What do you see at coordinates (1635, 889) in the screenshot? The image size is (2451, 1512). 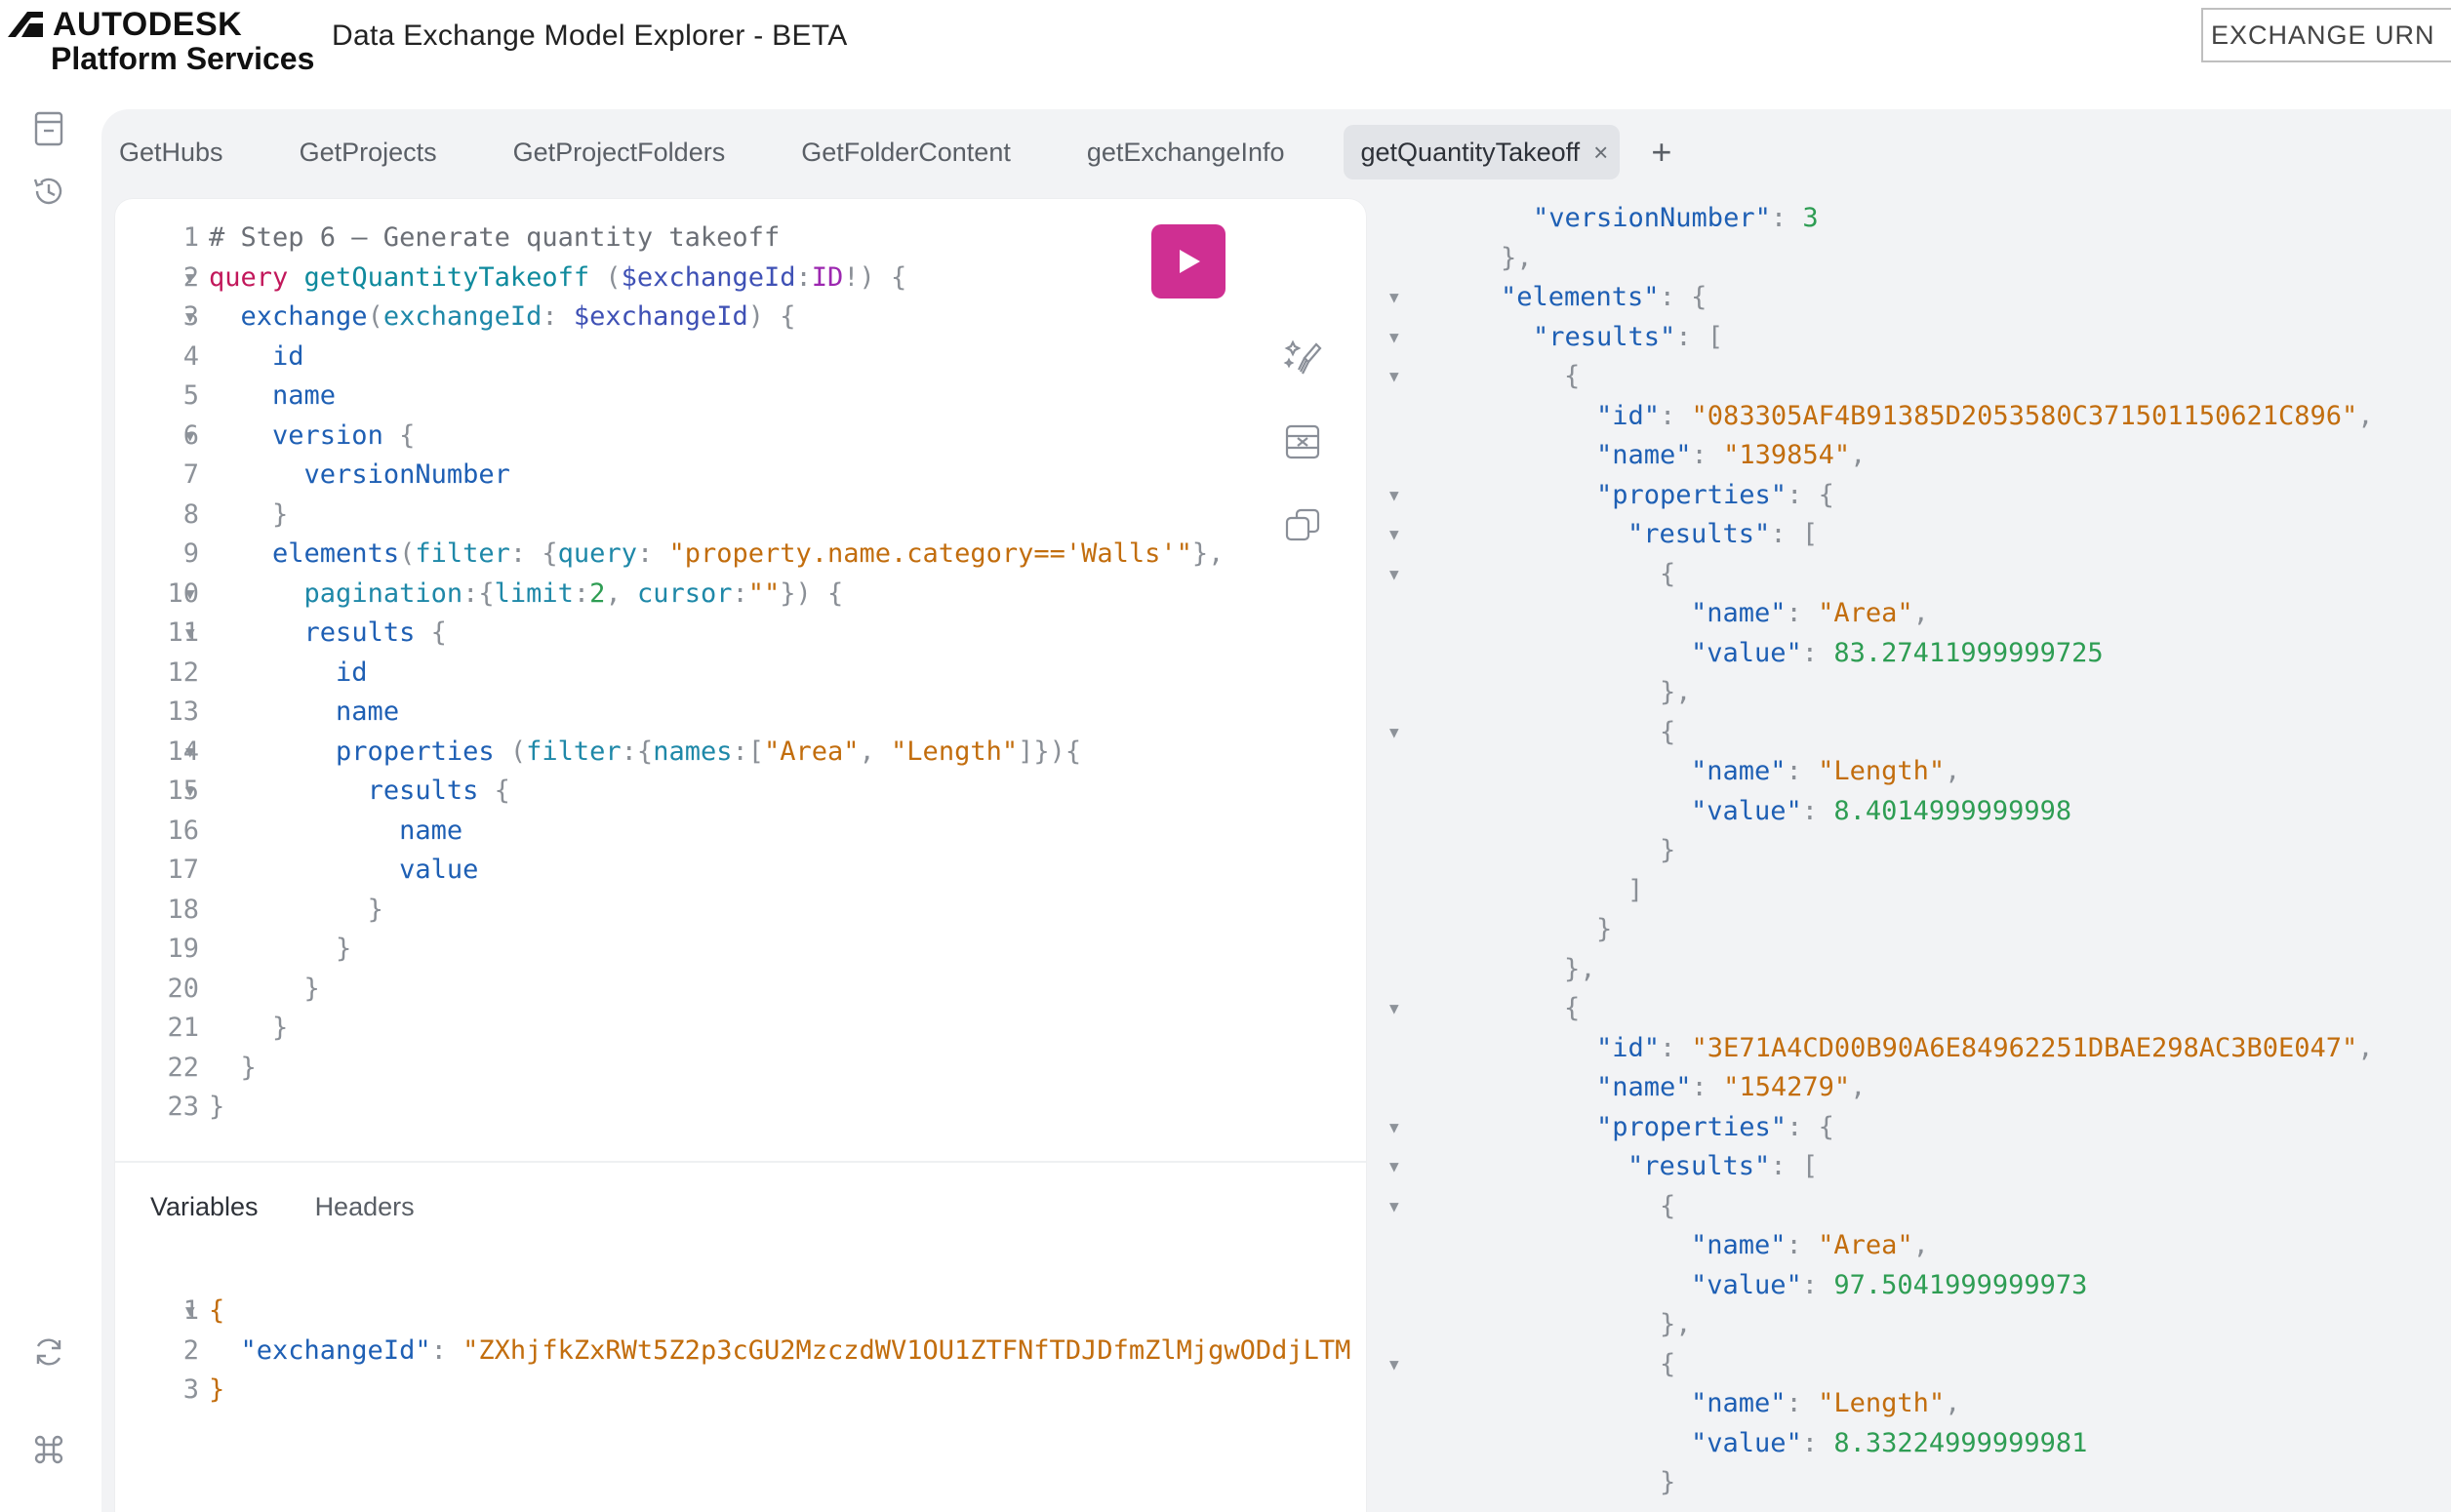 I see `response-text: ]` at bounding box center [1635, 889].